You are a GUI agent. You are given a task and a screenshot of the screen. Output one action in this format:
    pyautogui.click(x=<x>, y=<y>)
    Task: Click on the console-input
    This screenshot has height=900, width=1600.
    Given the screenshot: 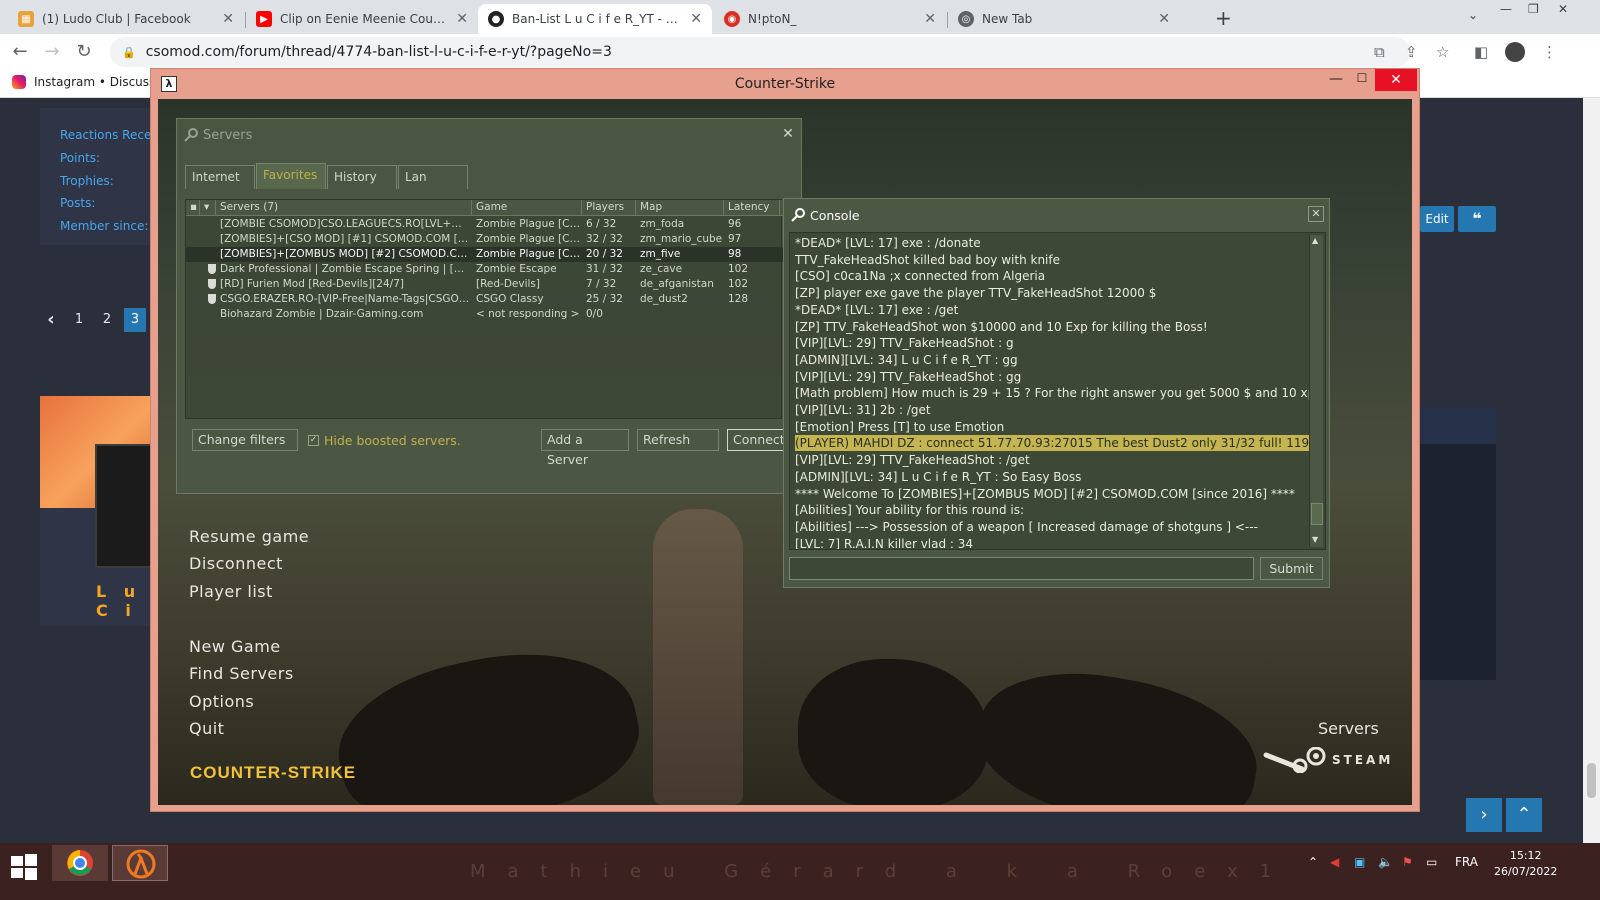 What is the action you would take?
    pyautogui.click(x=1021, y=568)
    